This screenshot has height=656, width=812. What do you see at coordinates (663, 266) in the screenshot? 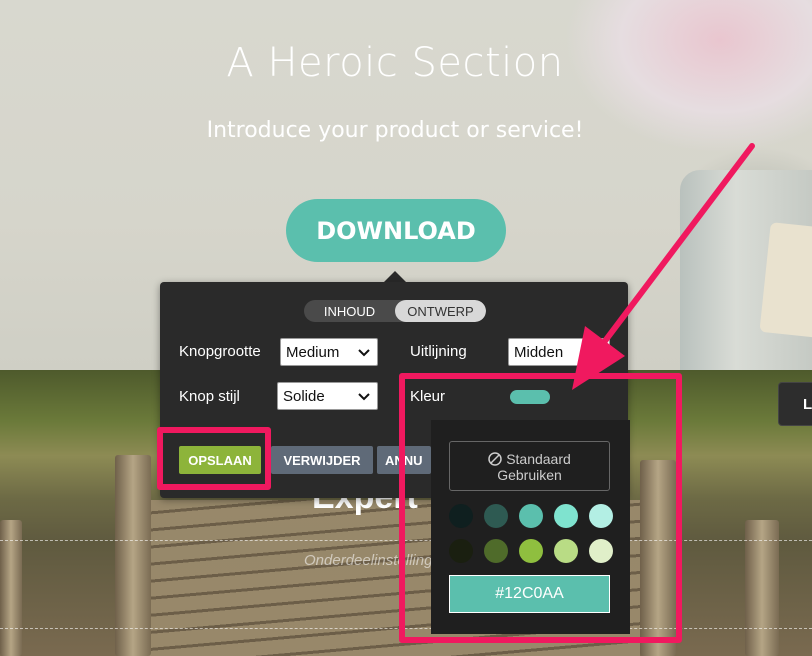
I see `arrow-annotation` at bounding box center [663, 266].